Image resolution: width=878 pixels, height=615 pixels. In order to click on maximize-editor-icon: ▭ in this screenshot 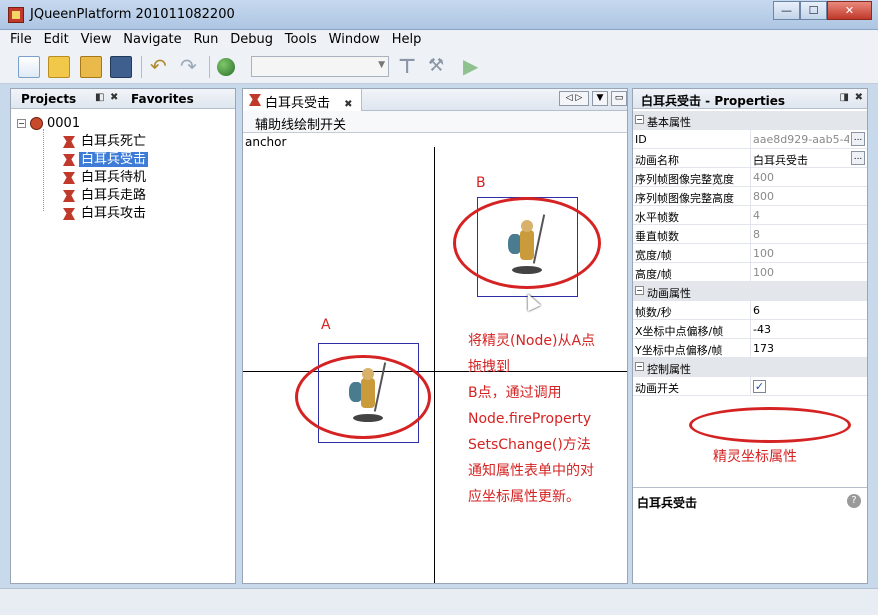, I will do `click(619, 98)`.